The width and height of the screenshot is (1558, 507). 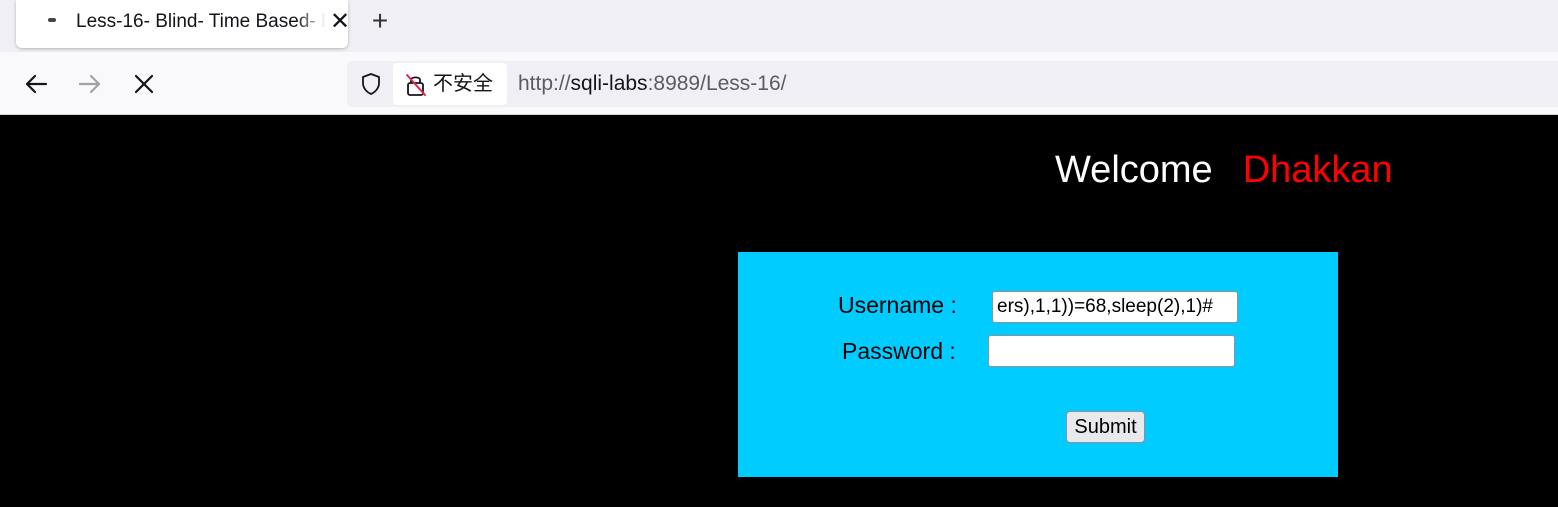 I want to click on url-text: http://sqli-labs:8989/Less-16/, so click(x=652, y=84).